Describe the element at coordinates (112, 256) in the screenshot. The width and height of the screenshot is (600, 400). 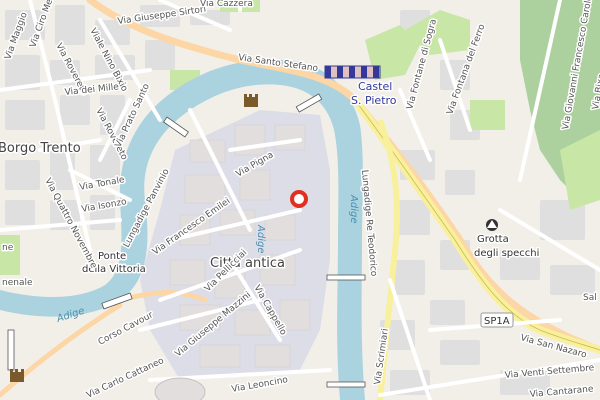
I see `poi-ponte-line1: Ponte` at that location.